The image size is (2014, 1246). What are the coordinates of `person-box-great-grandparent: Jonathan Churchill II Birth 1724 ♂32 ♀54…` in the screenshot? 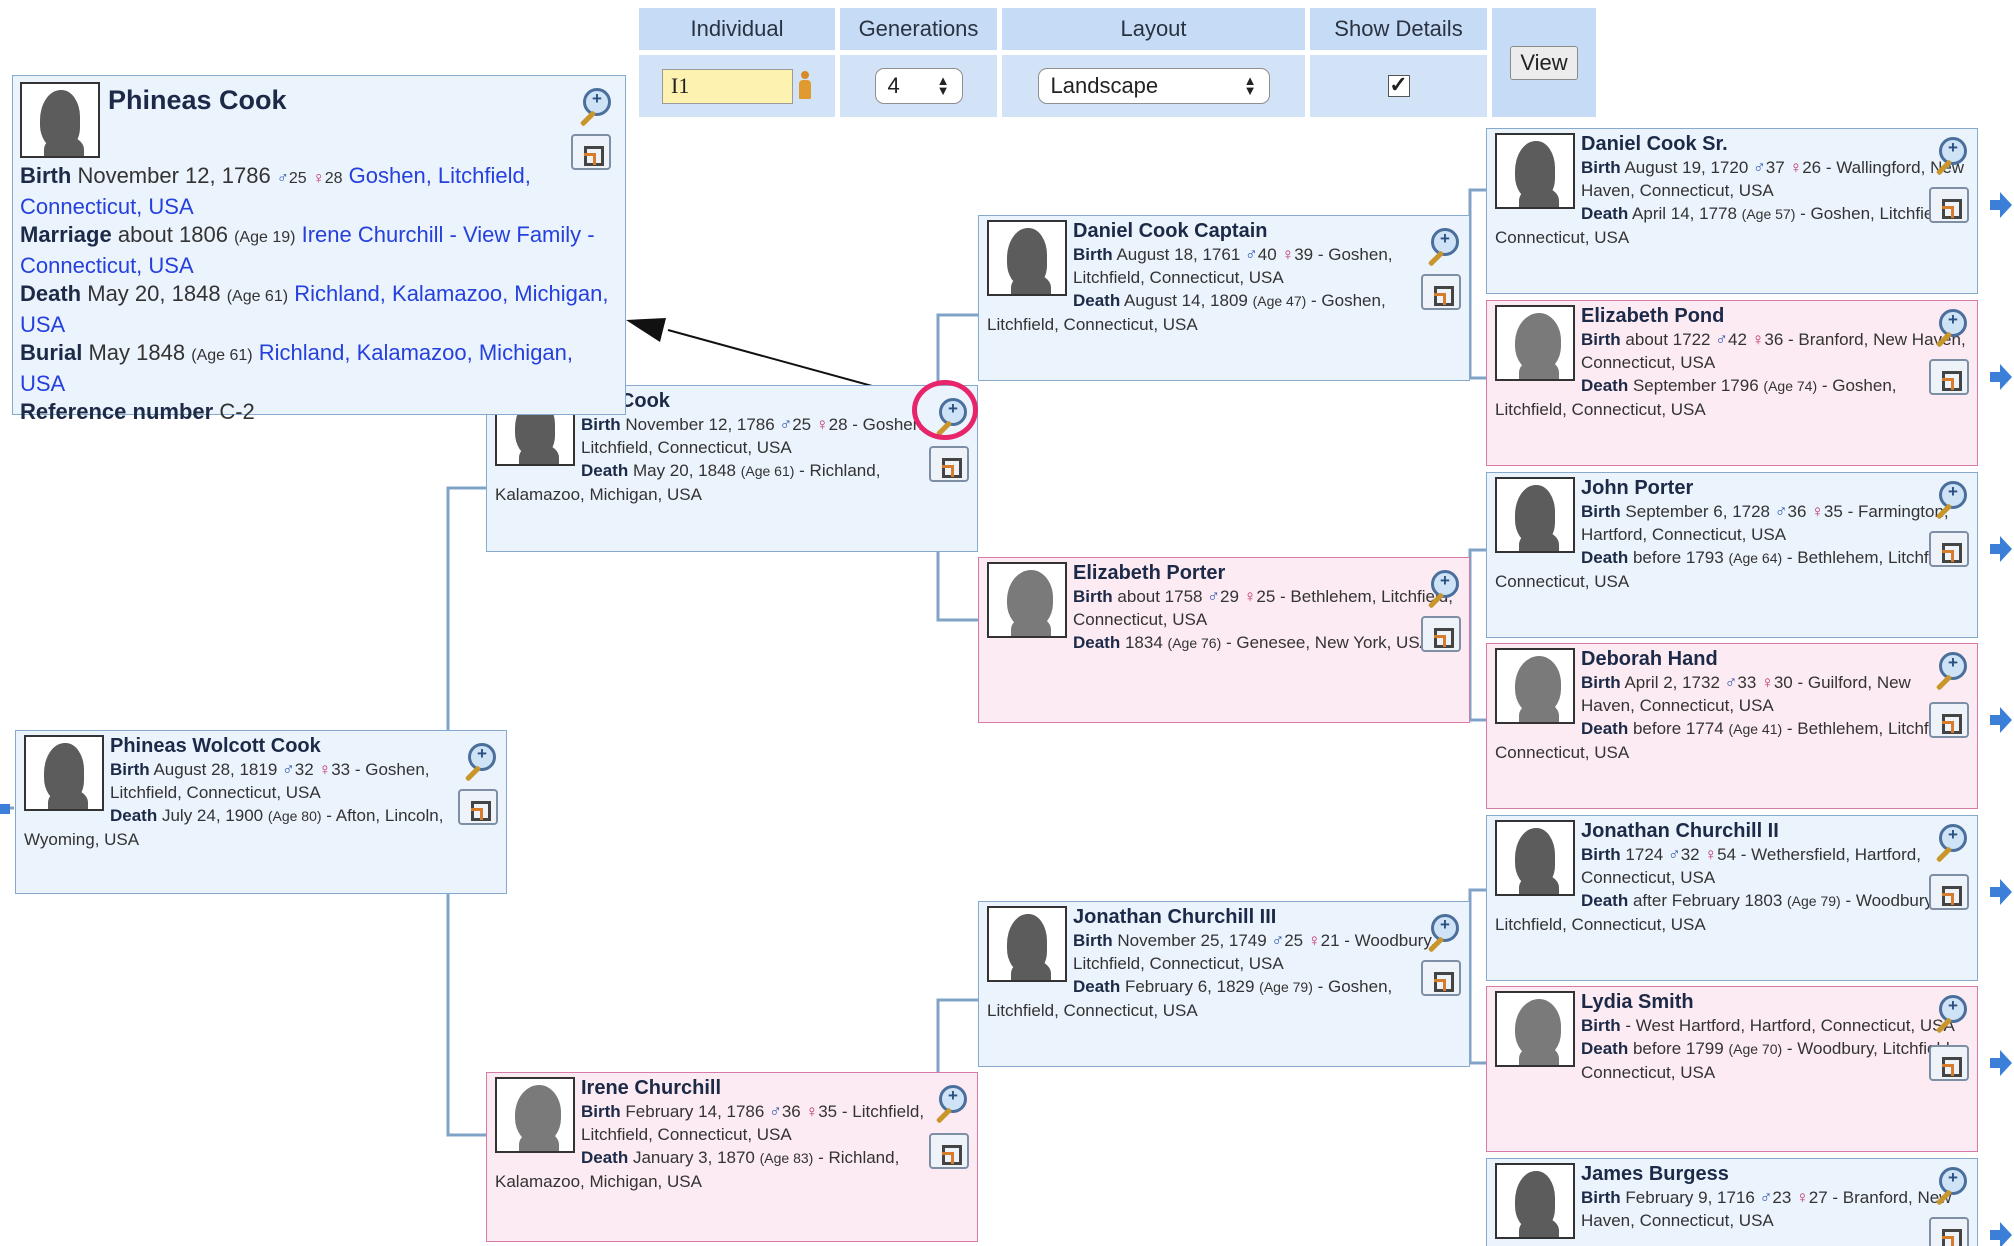 It's located at (1732, 898).